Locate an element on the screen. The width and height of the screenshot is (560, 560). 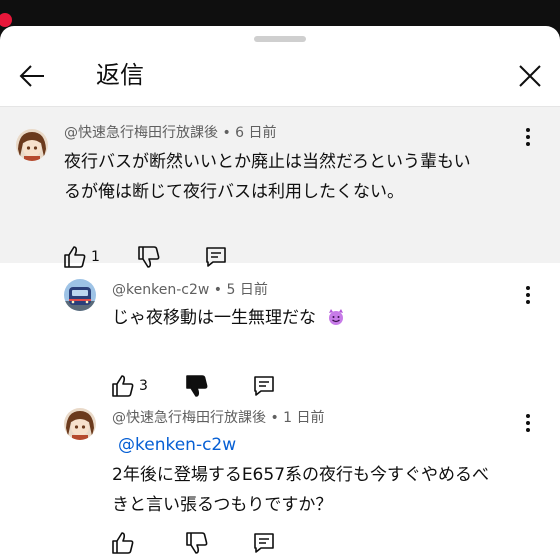
comment-author: @kenken-c2w is located at coordinates (160, 290).